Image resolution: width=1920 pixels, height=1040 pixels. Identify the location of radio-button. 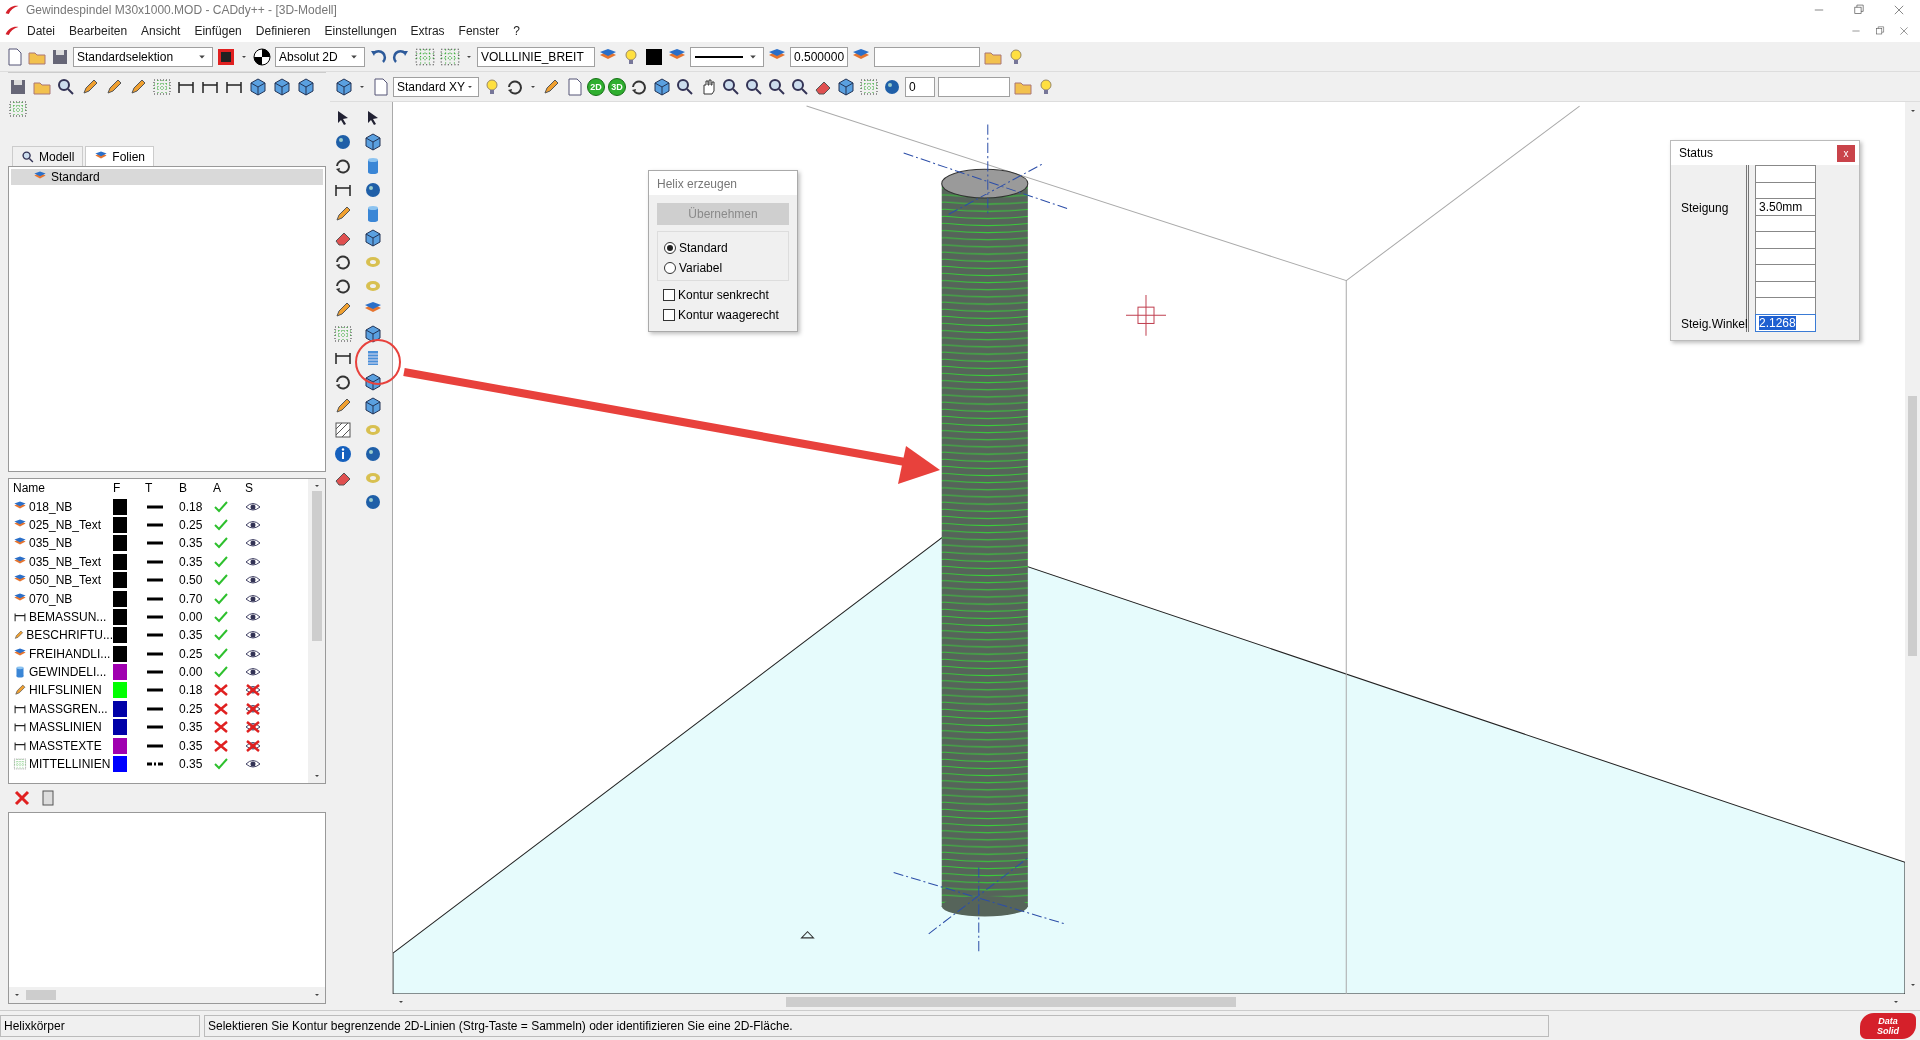
(670, 268).